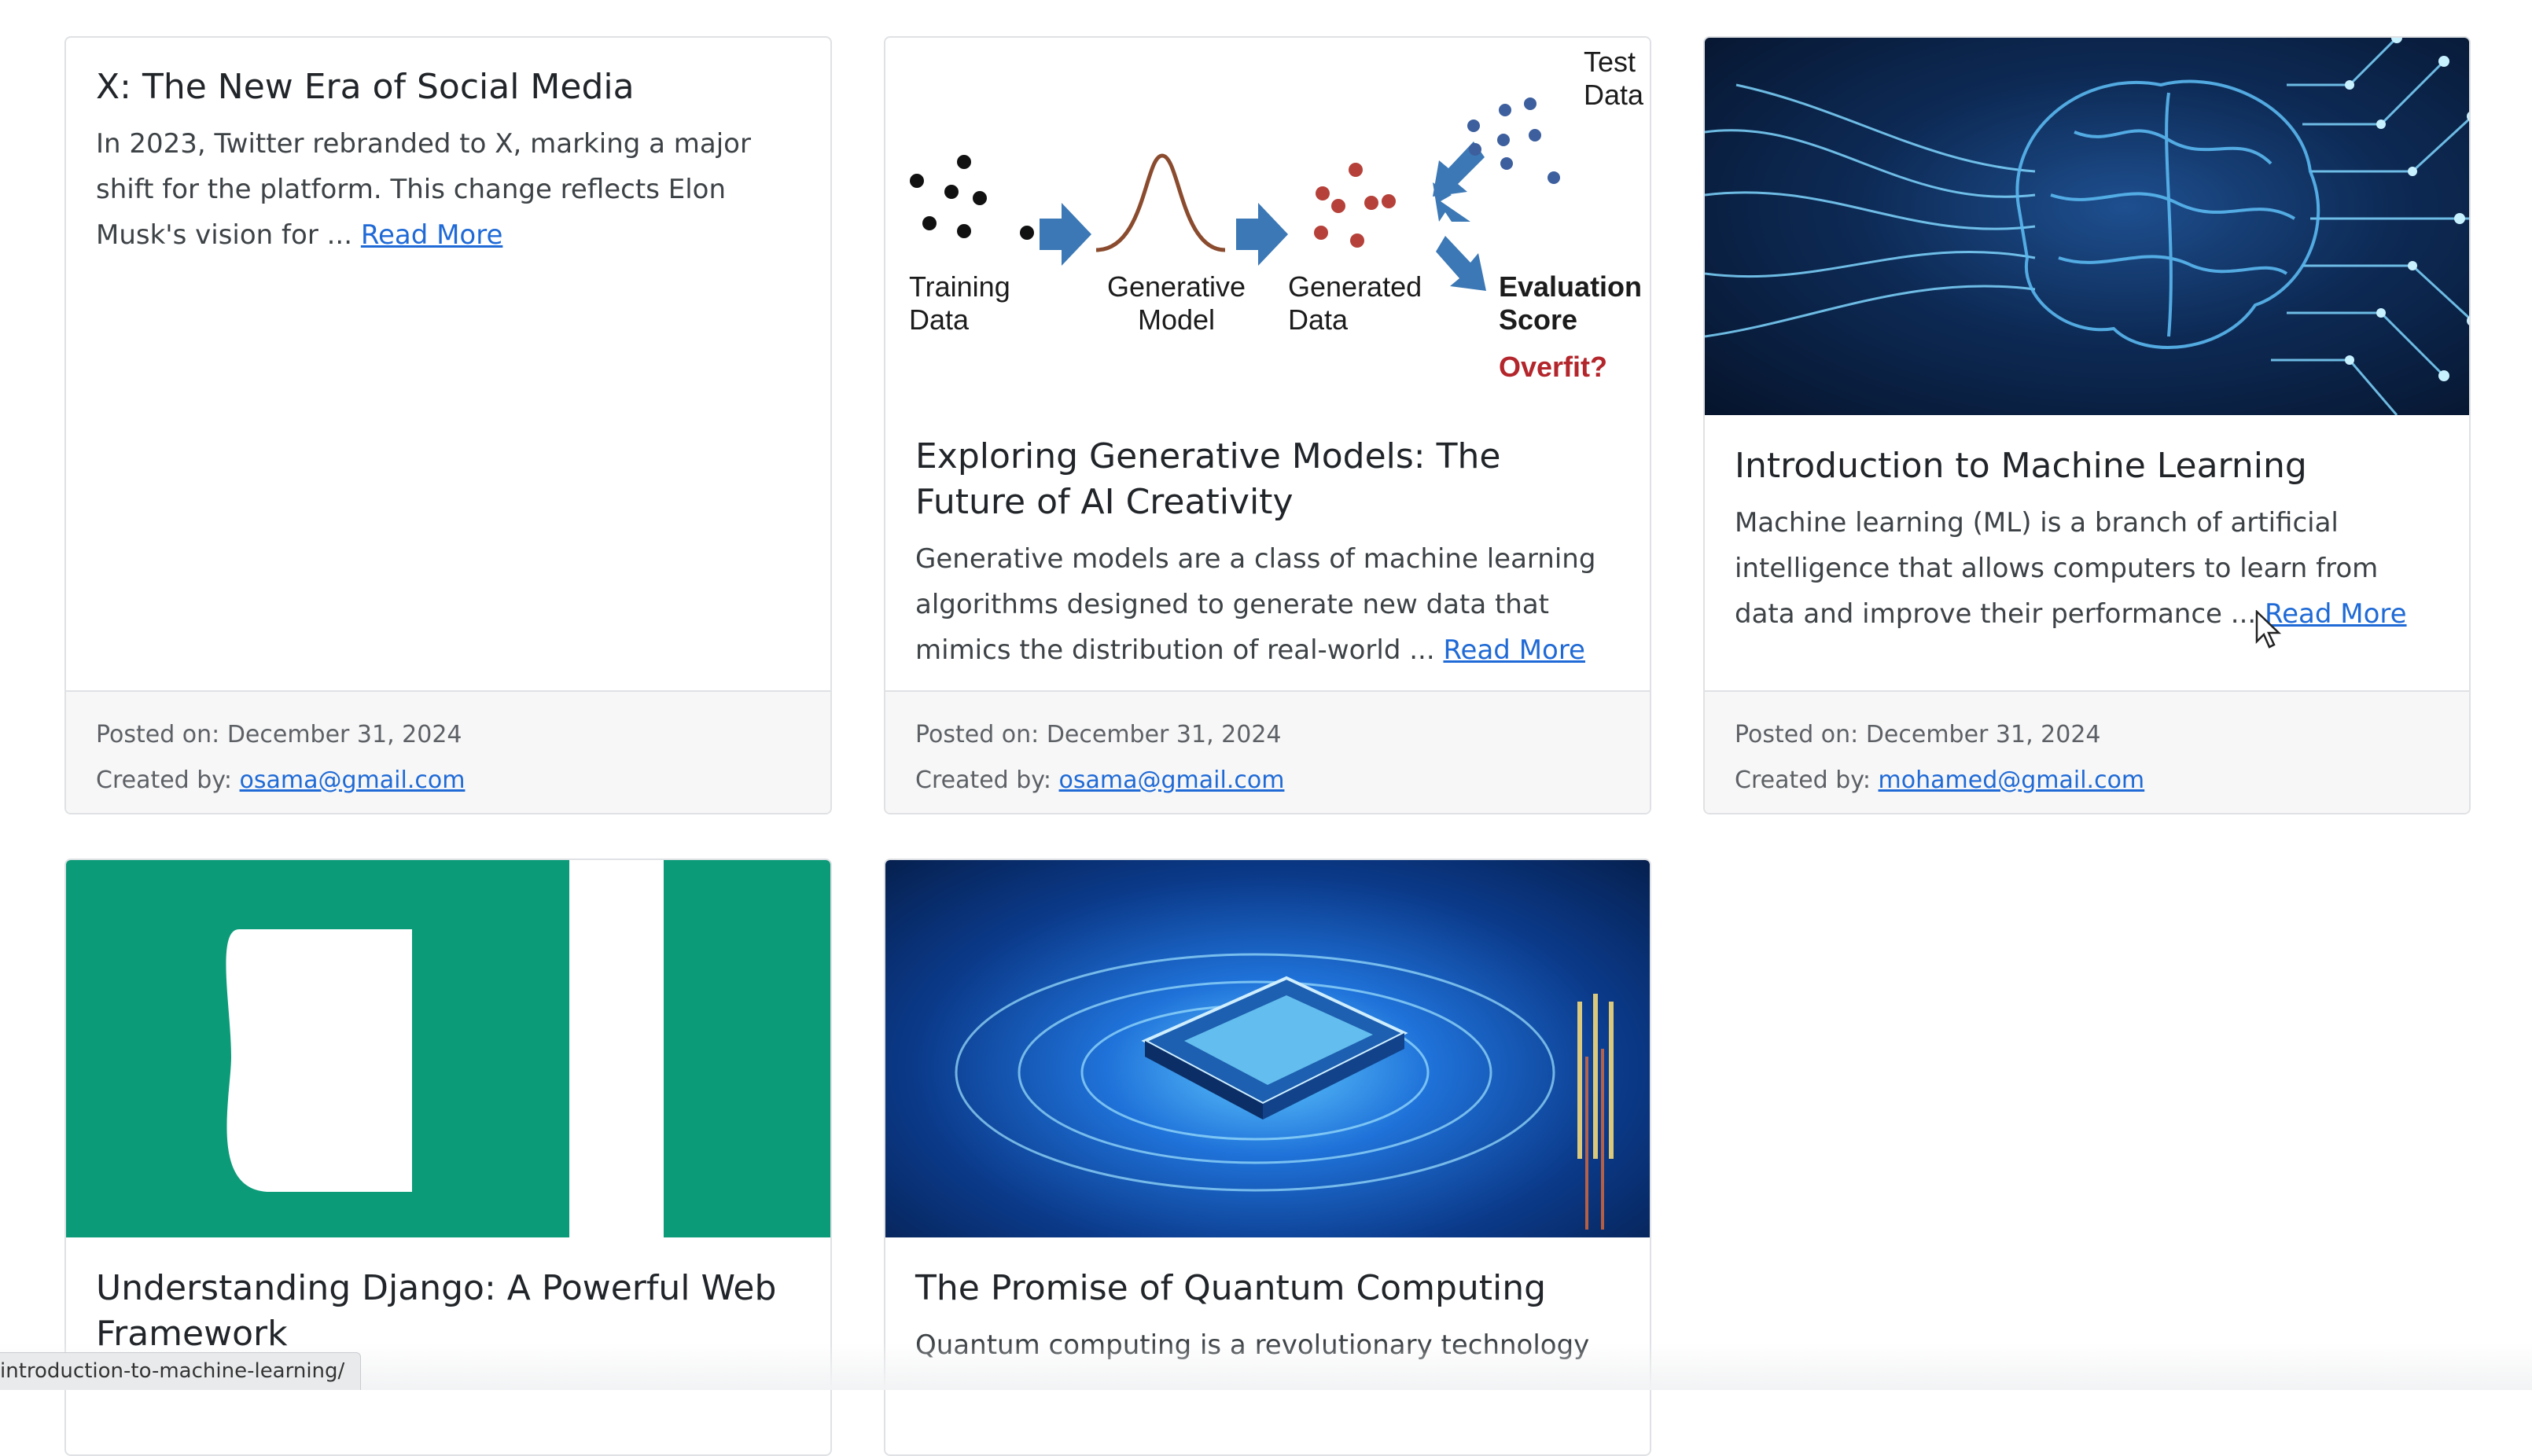 This screenshot has width=2532, height=1456. What do you see at coordinates (1355, 303) in the screenshot?
I see `generated-data-label: Generated Data` at bounding box center [1355, 303].